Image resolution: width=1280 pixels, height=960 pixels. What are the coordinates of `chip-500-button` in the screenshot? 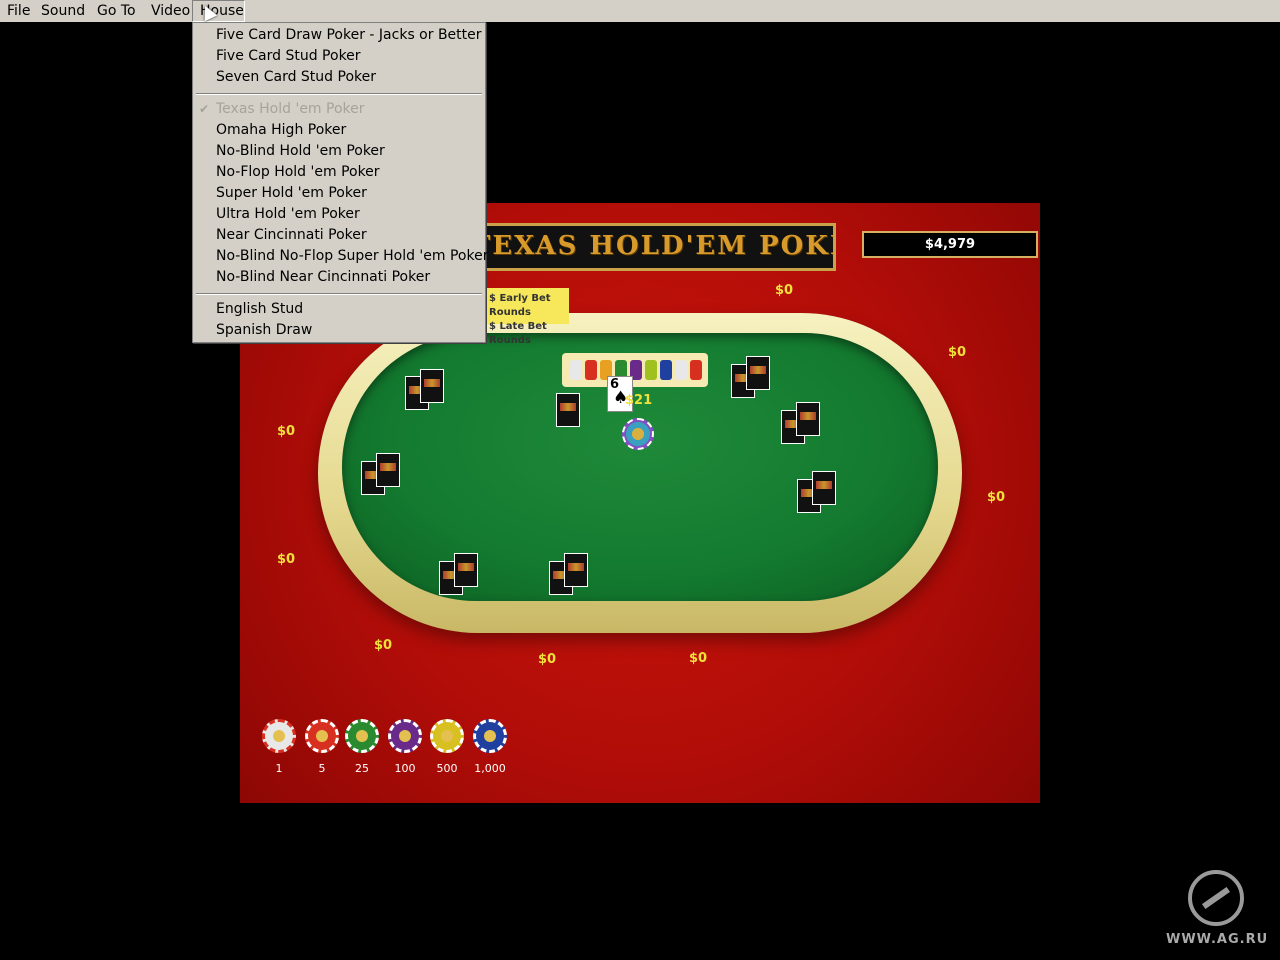 It's located at (447, 736).